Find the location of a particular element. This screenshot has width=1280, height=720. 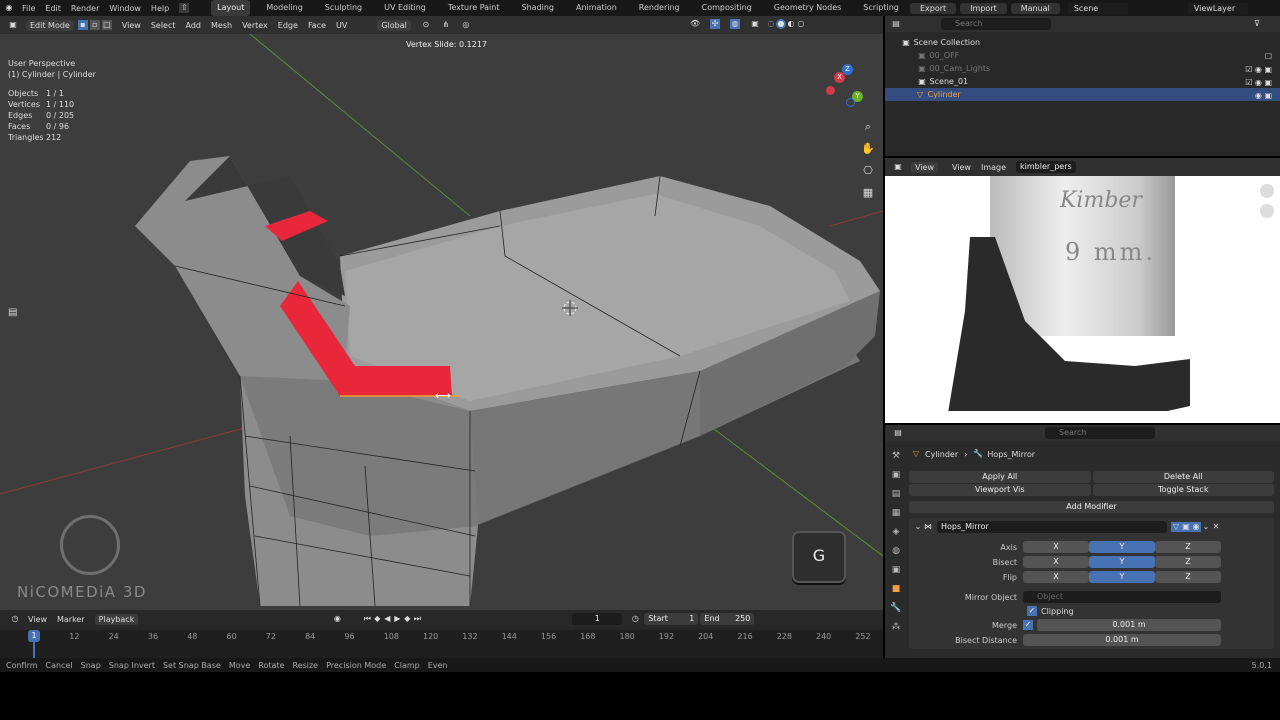

delete-all-button: Delete All is located at coordinates (1183, 477).